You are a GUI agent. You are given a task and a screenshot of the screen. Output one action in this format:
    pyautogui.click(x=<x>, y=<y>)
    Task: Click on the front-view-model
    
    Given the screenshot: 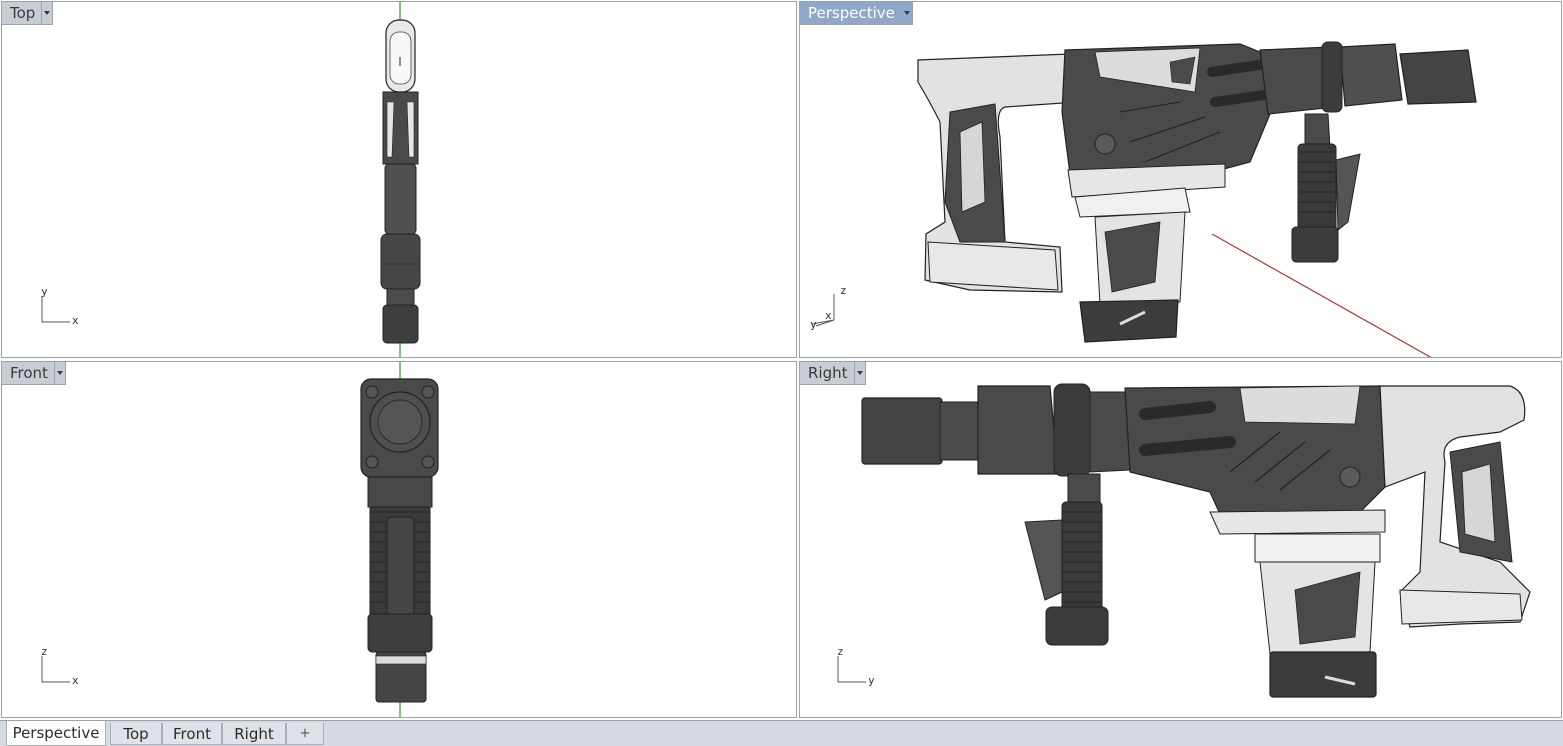 What is the action you would take?
    pyautogui.click(x=399, y=539)
    